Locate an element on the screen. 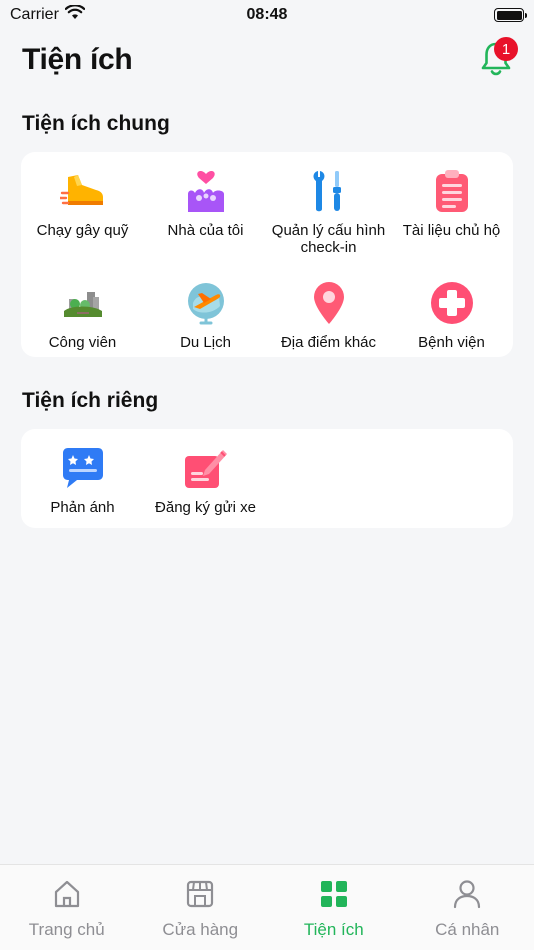  tile-feedback: Phản ánh is located at coordinates (82, 479).